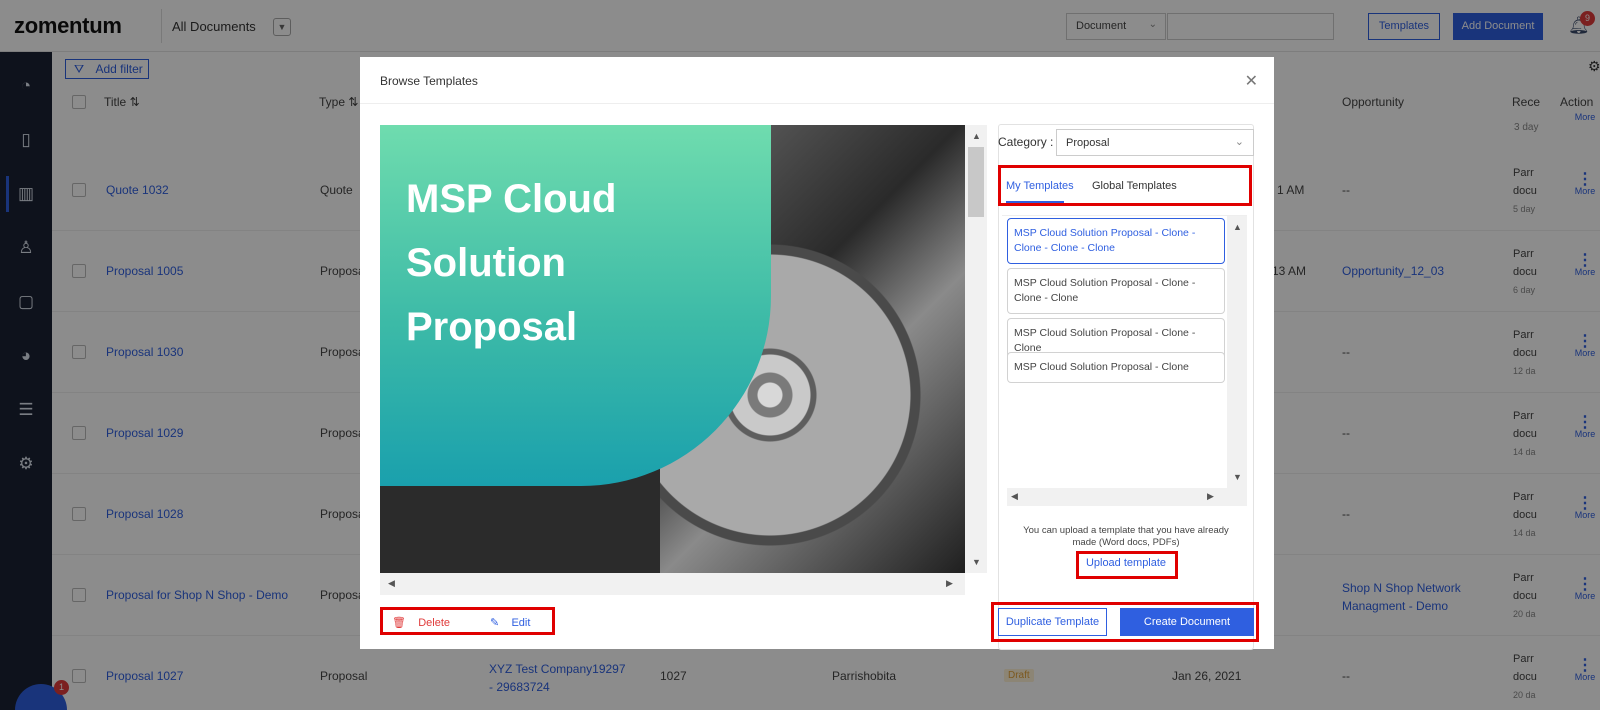 The image size is (1600, 710). What do you see at coordinates (429, 81) in the screenshot?
I see `modal-title: Browse Templates` at bounding box center [429, 81].